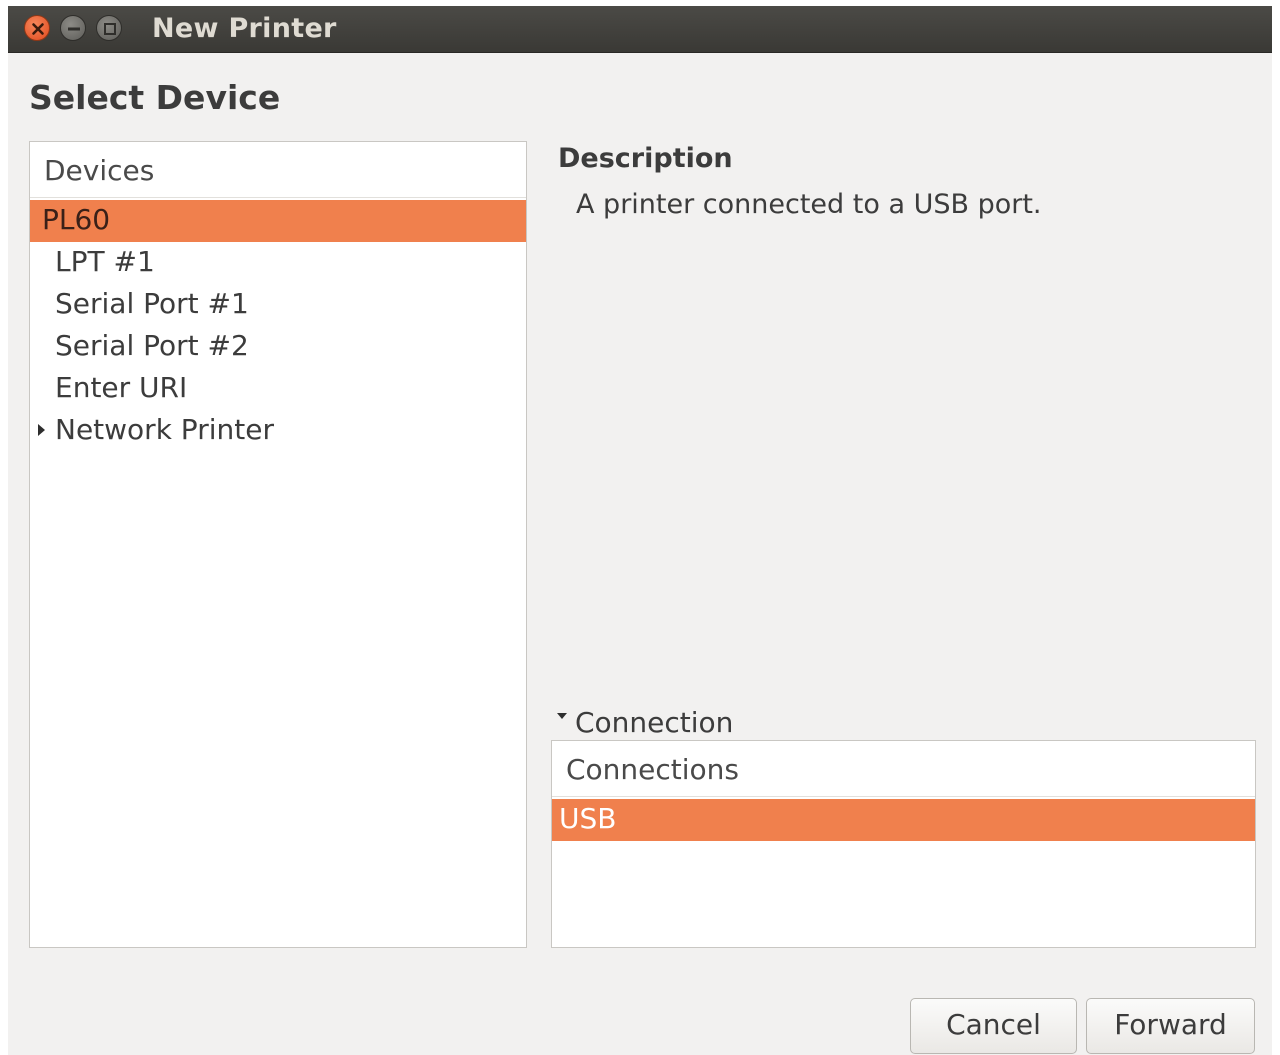  What do you see at coordinates (76, 219) in the screenshot?
I see `device-item-label: PL60` at bounding box center [76, 219].